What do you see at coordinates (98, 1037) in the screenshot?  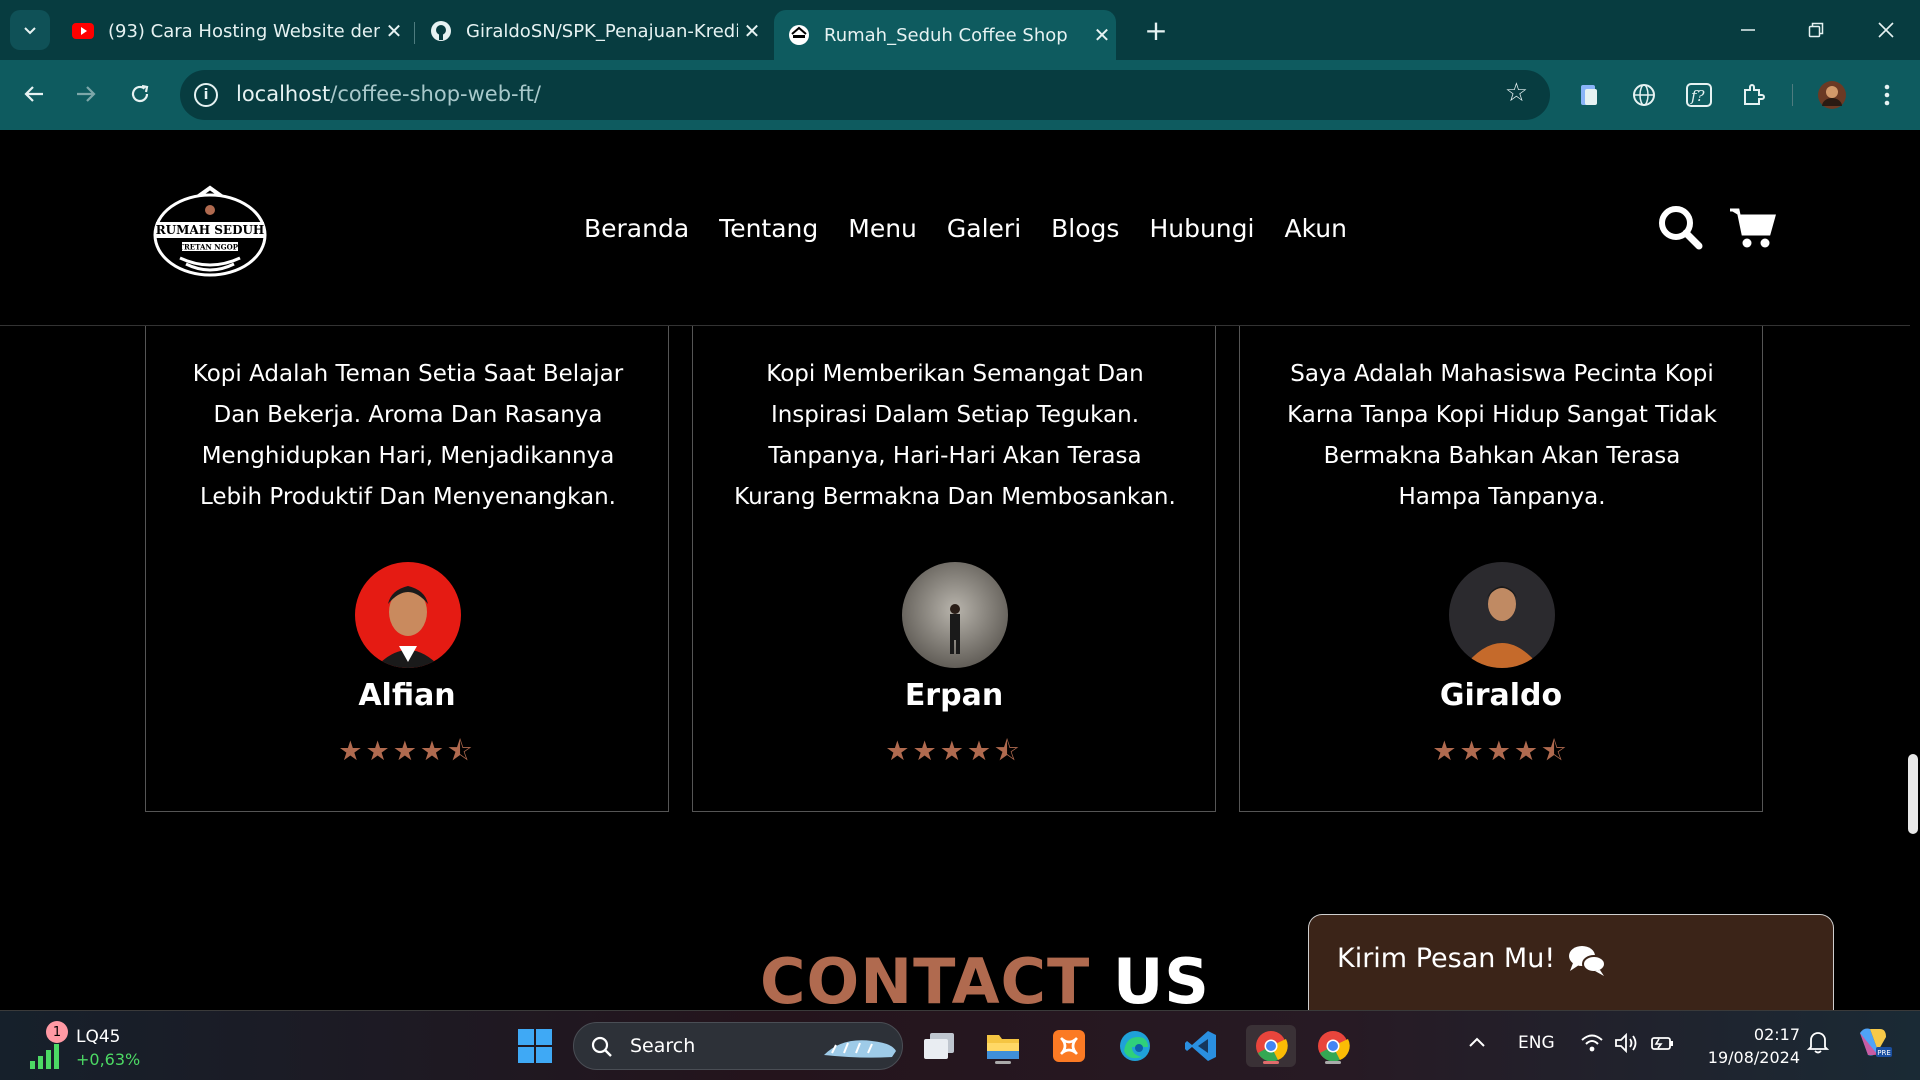 I see `stock-name: LQ45` at bounding box center [98, 1037].